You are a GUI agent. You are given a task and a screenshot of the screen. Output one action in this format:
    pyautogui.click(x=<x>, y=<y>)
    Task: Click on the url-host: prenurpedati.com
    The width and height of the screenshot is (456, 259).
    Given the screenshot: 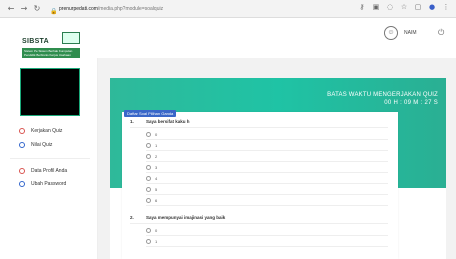 What is the action you would take?
    pyautogui.click(x=78, y=8)
    